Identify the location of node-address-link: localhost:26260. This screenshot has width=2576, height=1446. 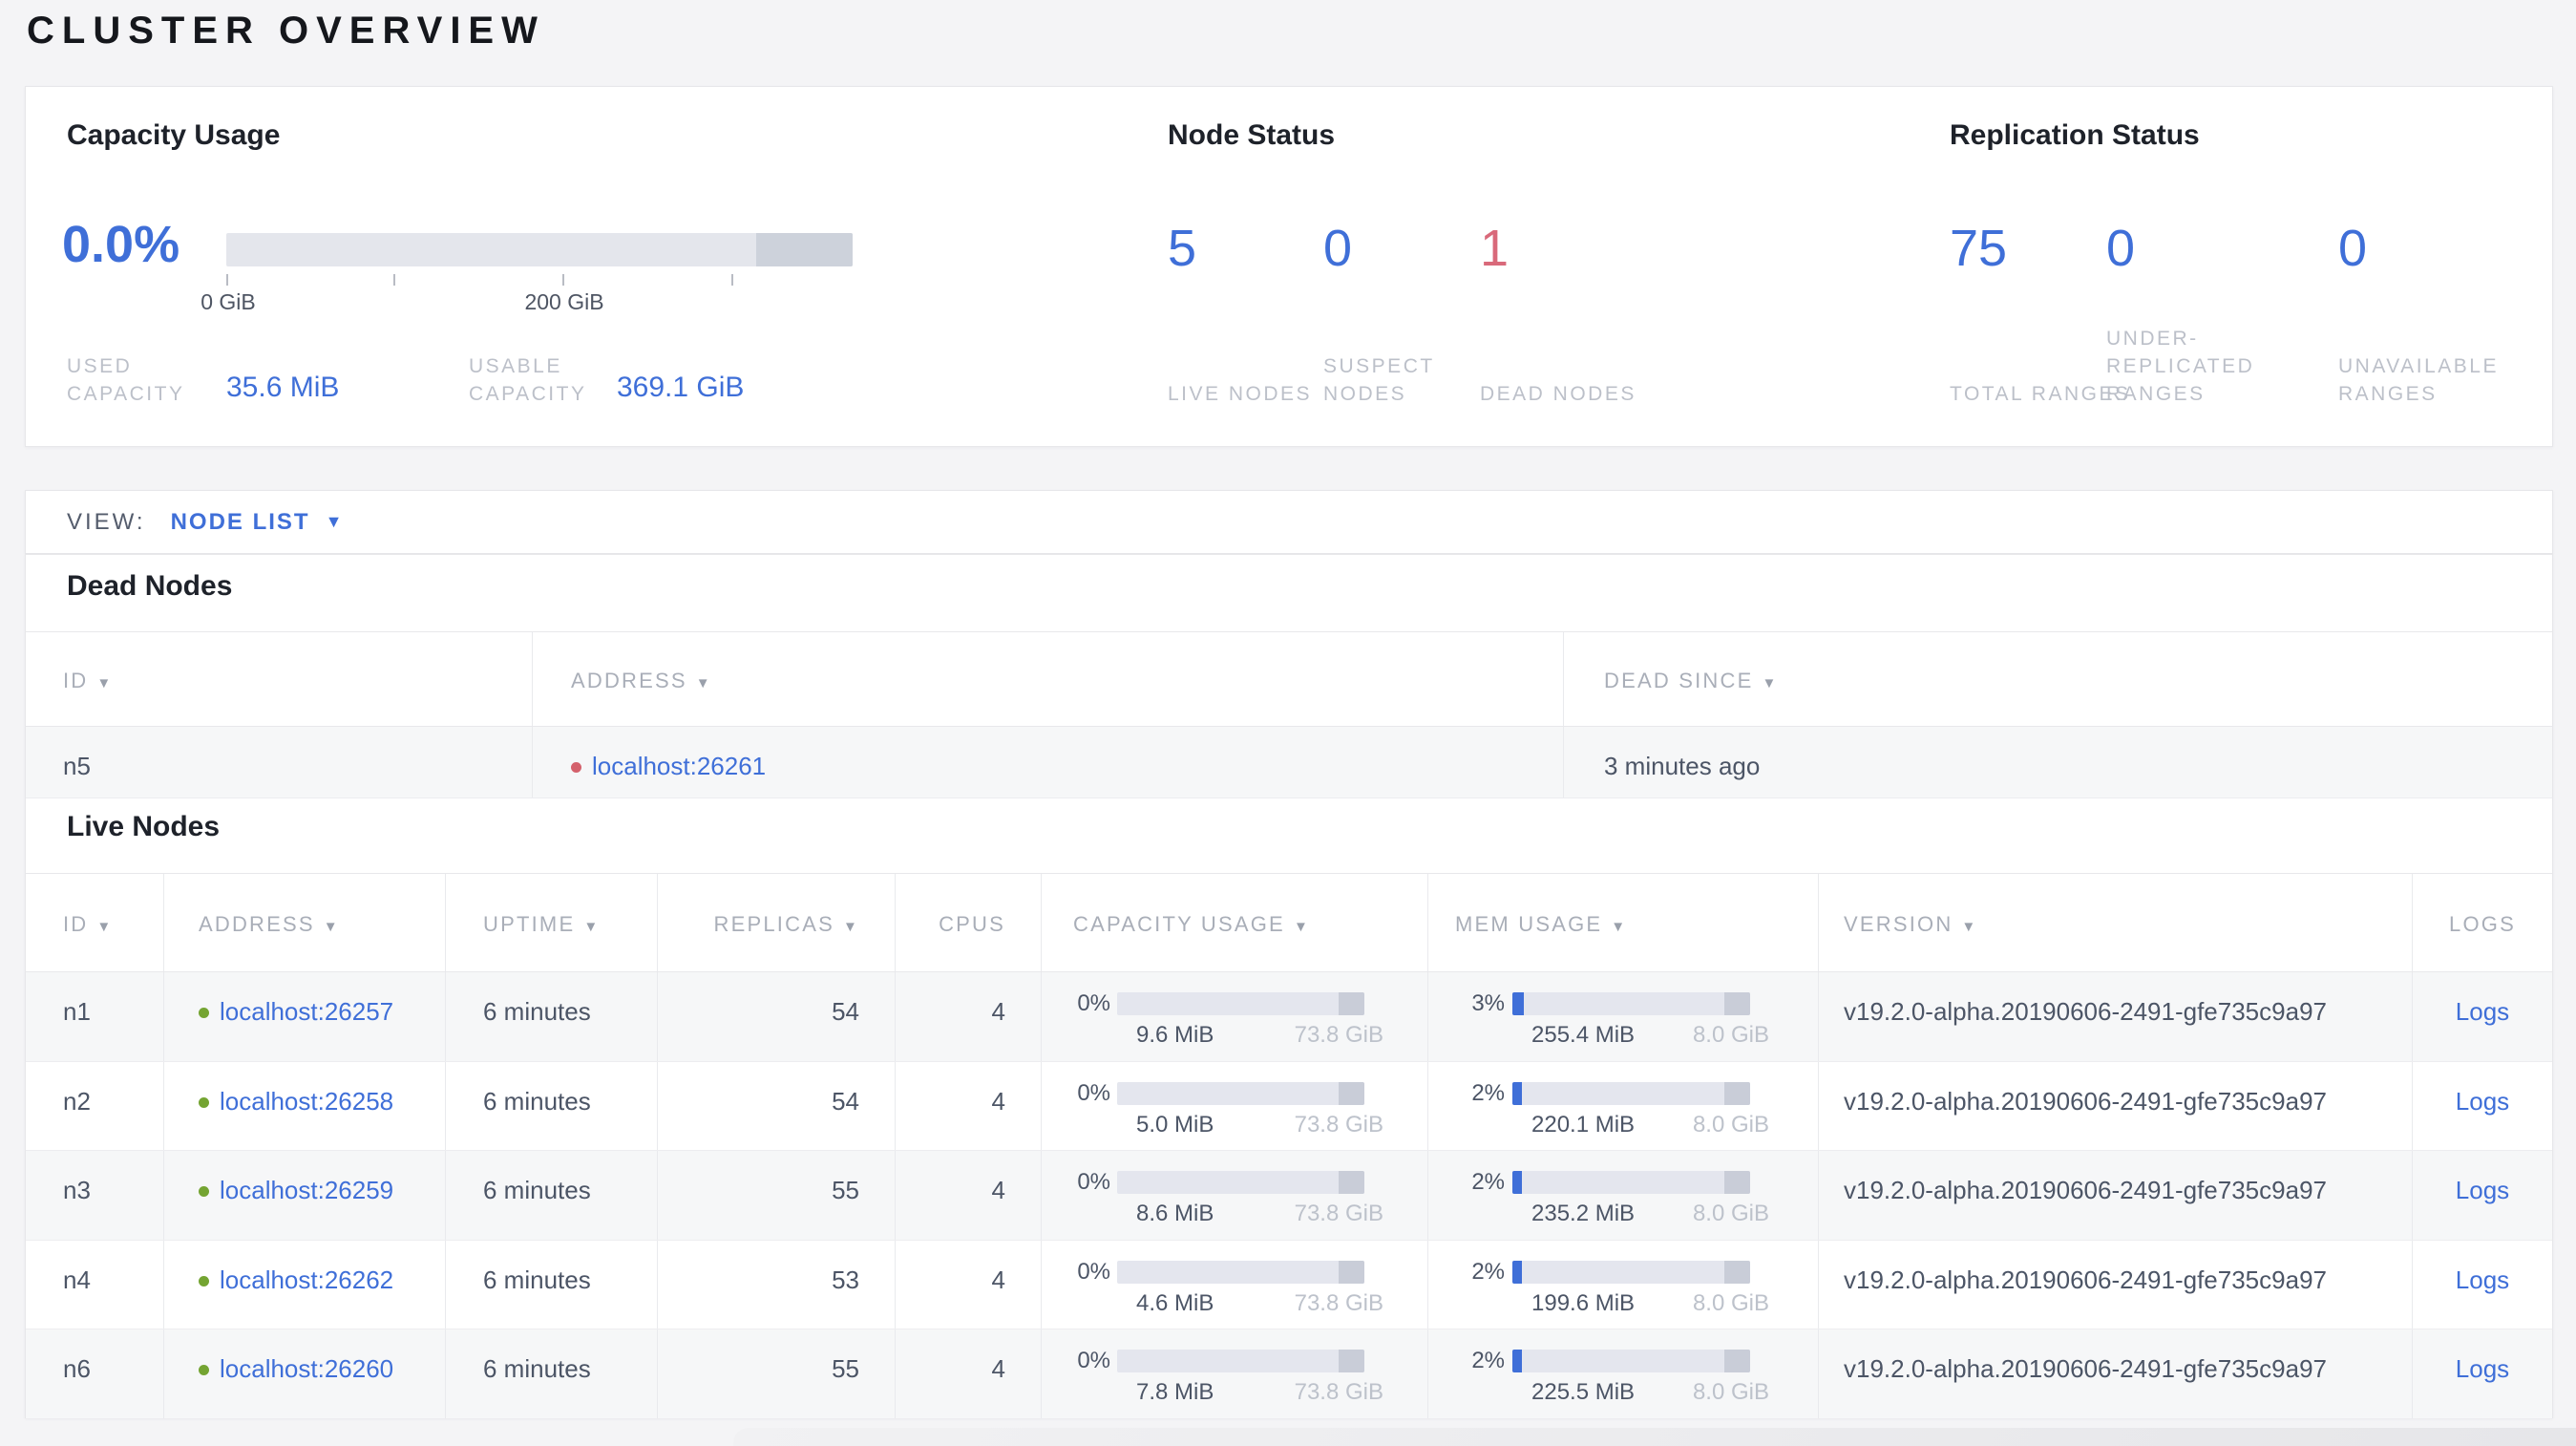
(306, 1368).